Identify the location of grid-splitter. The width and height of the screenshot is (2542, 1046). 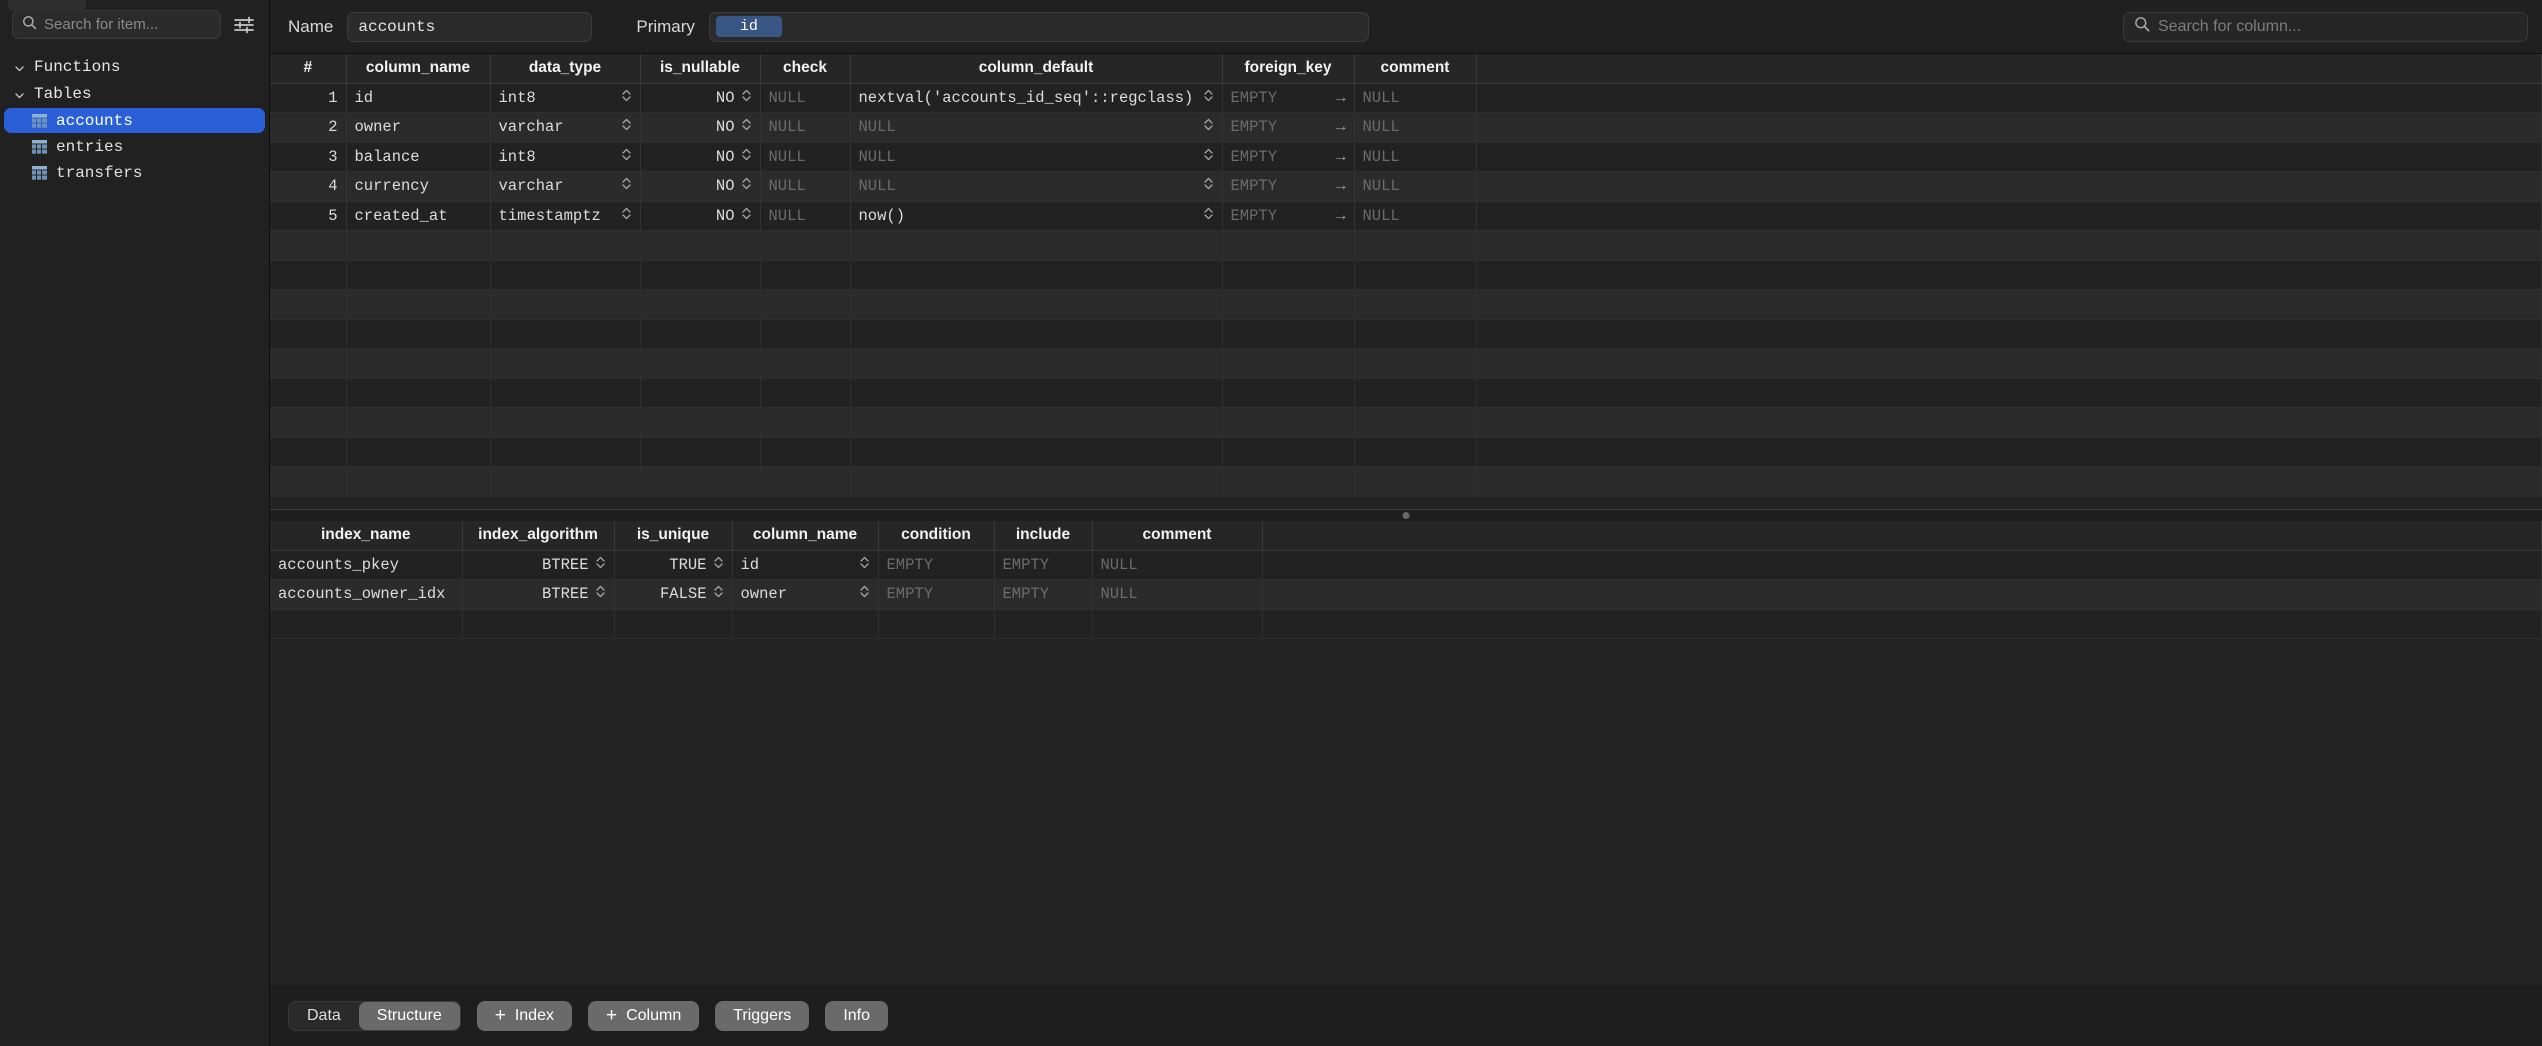
(1406, 515).